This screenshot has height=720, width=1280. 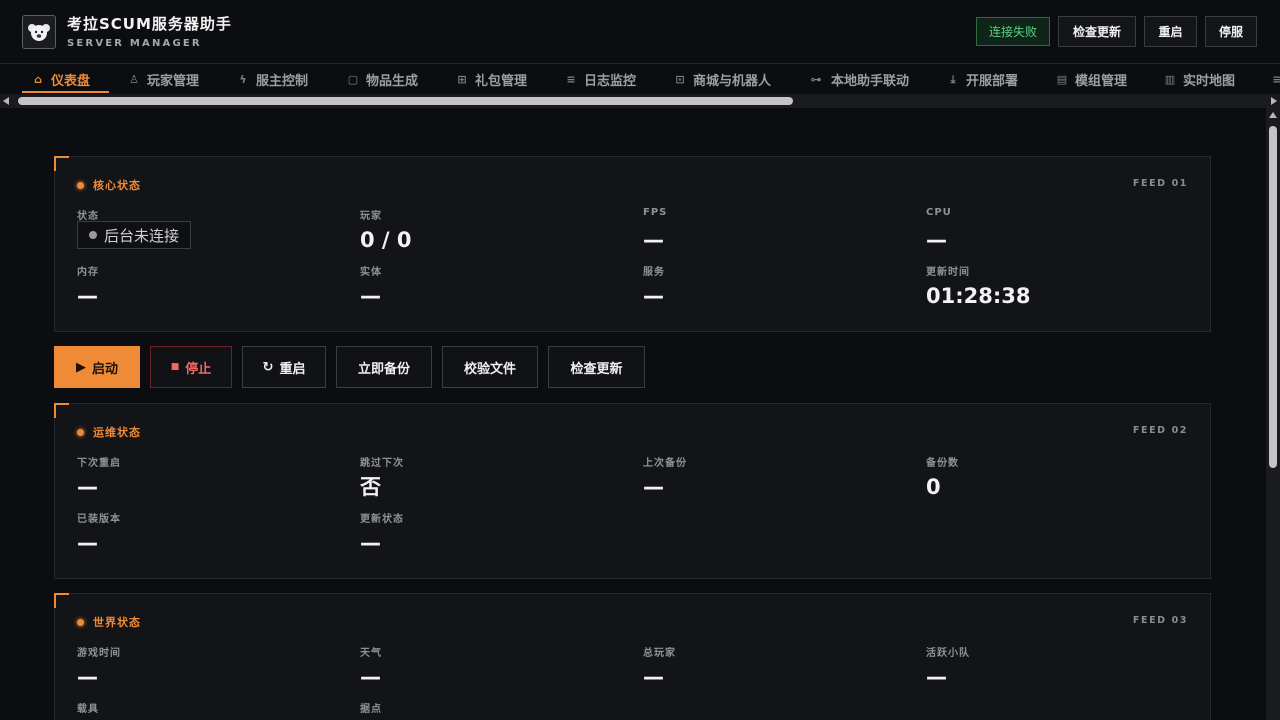 What do you see at coordinates (173, 81) in the screenshot?
I see `tab-label: 玩家管理` at bounding box center [173, 81].